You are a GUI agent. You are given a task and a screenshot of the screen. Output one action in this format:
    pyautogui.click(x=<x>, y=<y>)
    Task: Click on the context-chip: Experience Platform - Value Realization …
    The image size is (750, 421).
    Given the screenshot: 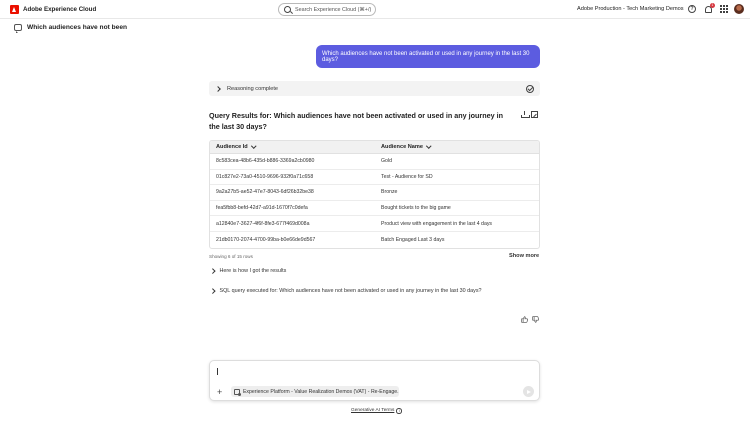 What is the action you would take?
    pyautogui.click(x=315, y=391)
    